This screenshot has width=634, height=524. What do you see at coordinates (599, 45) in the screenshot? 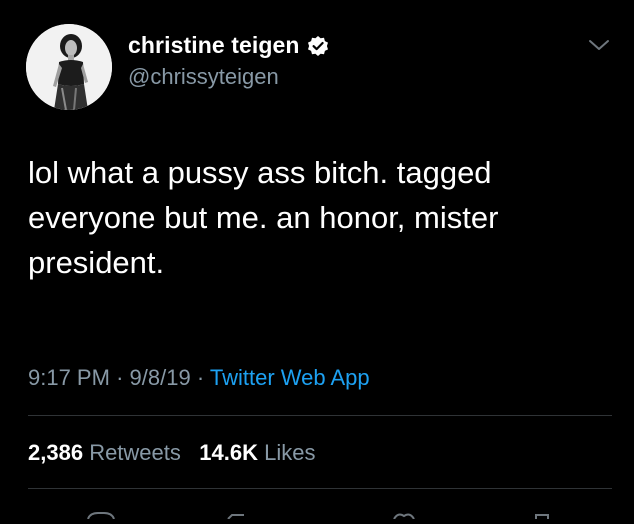
I see `chevron-down-icon` at bounding box center [599, 45].